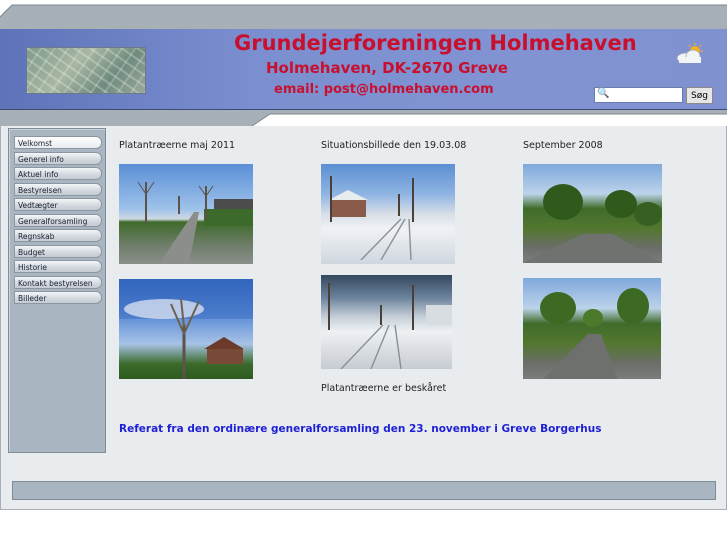  I want to click on caption-platantraer-beskaaret: Platantræerne er beskåret, so click(384, 388).